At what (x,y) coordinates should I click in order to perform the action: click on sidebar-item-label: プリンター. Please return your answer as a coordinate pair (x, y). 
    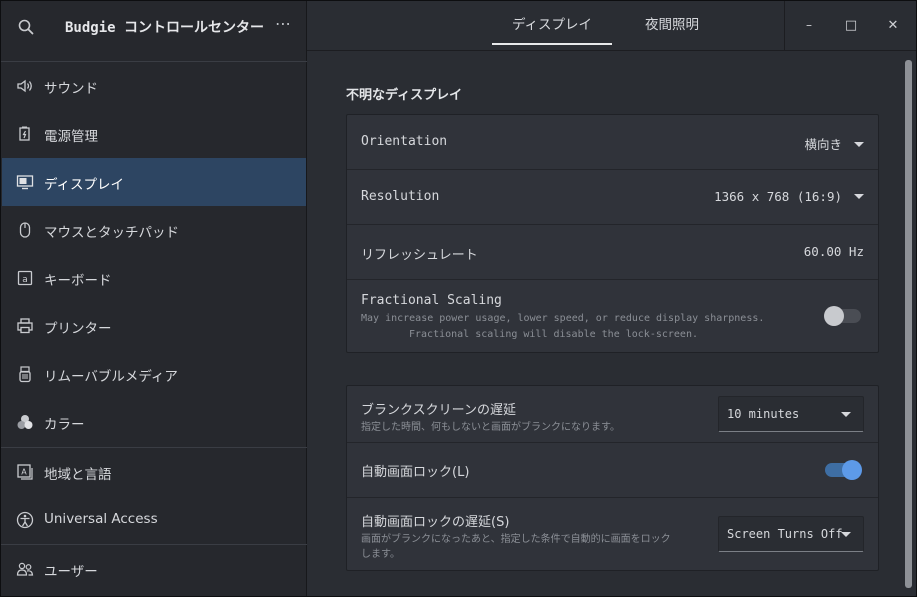
    Looking at the image, I should click on (78, 329).